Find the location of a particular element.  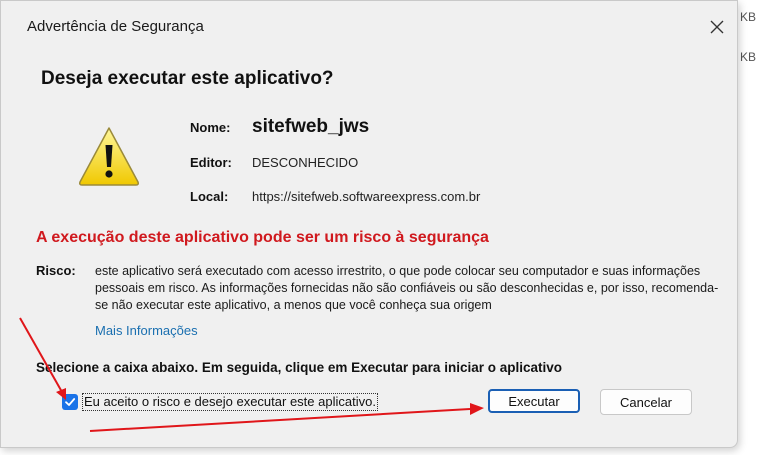

checkmark-icon is located at coordinates (70, 402).